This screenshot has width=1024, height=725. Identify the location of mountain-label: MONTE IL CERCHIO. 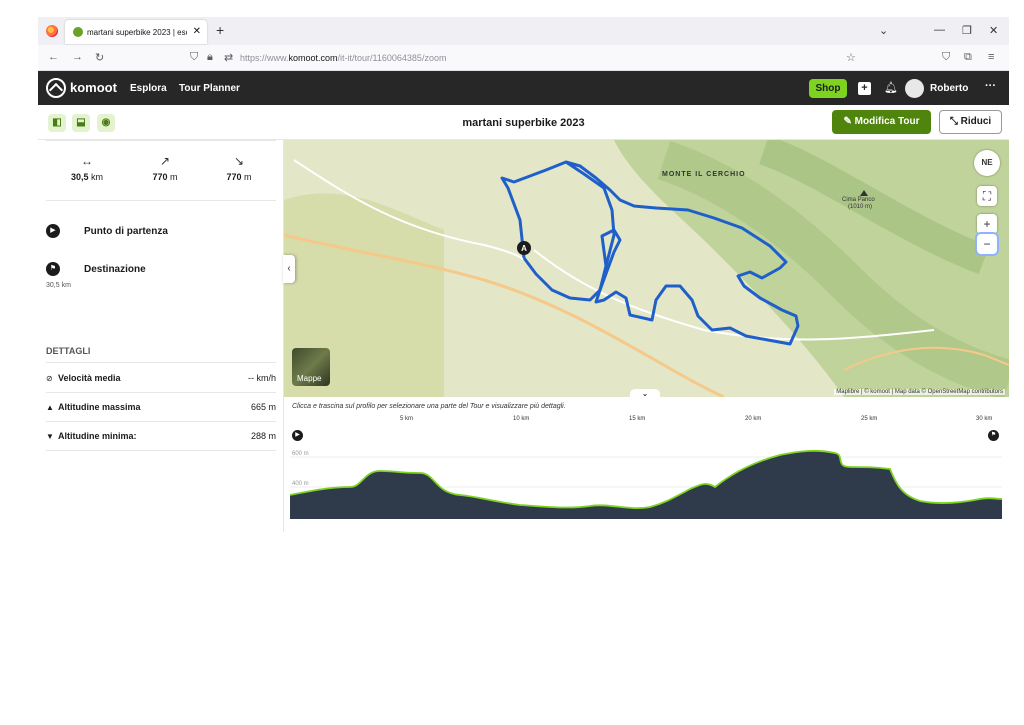
(704, 174).